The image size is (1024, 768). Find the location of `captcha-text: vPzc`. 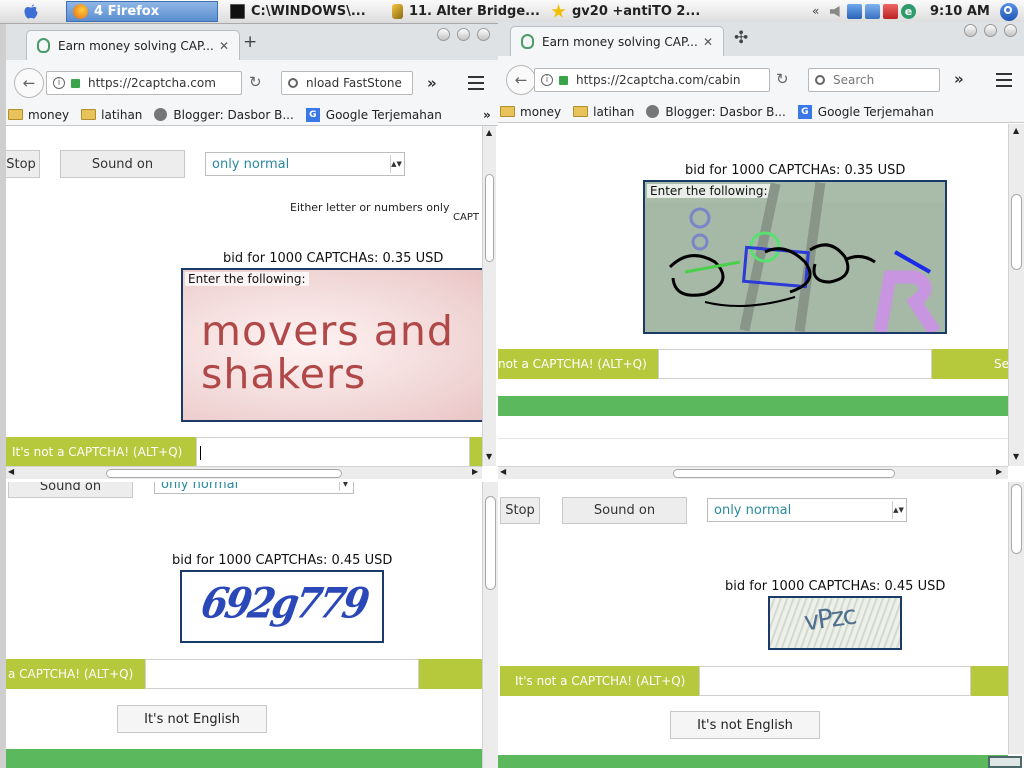

captcha-text: vPzc is located at coordinates (829, 619).